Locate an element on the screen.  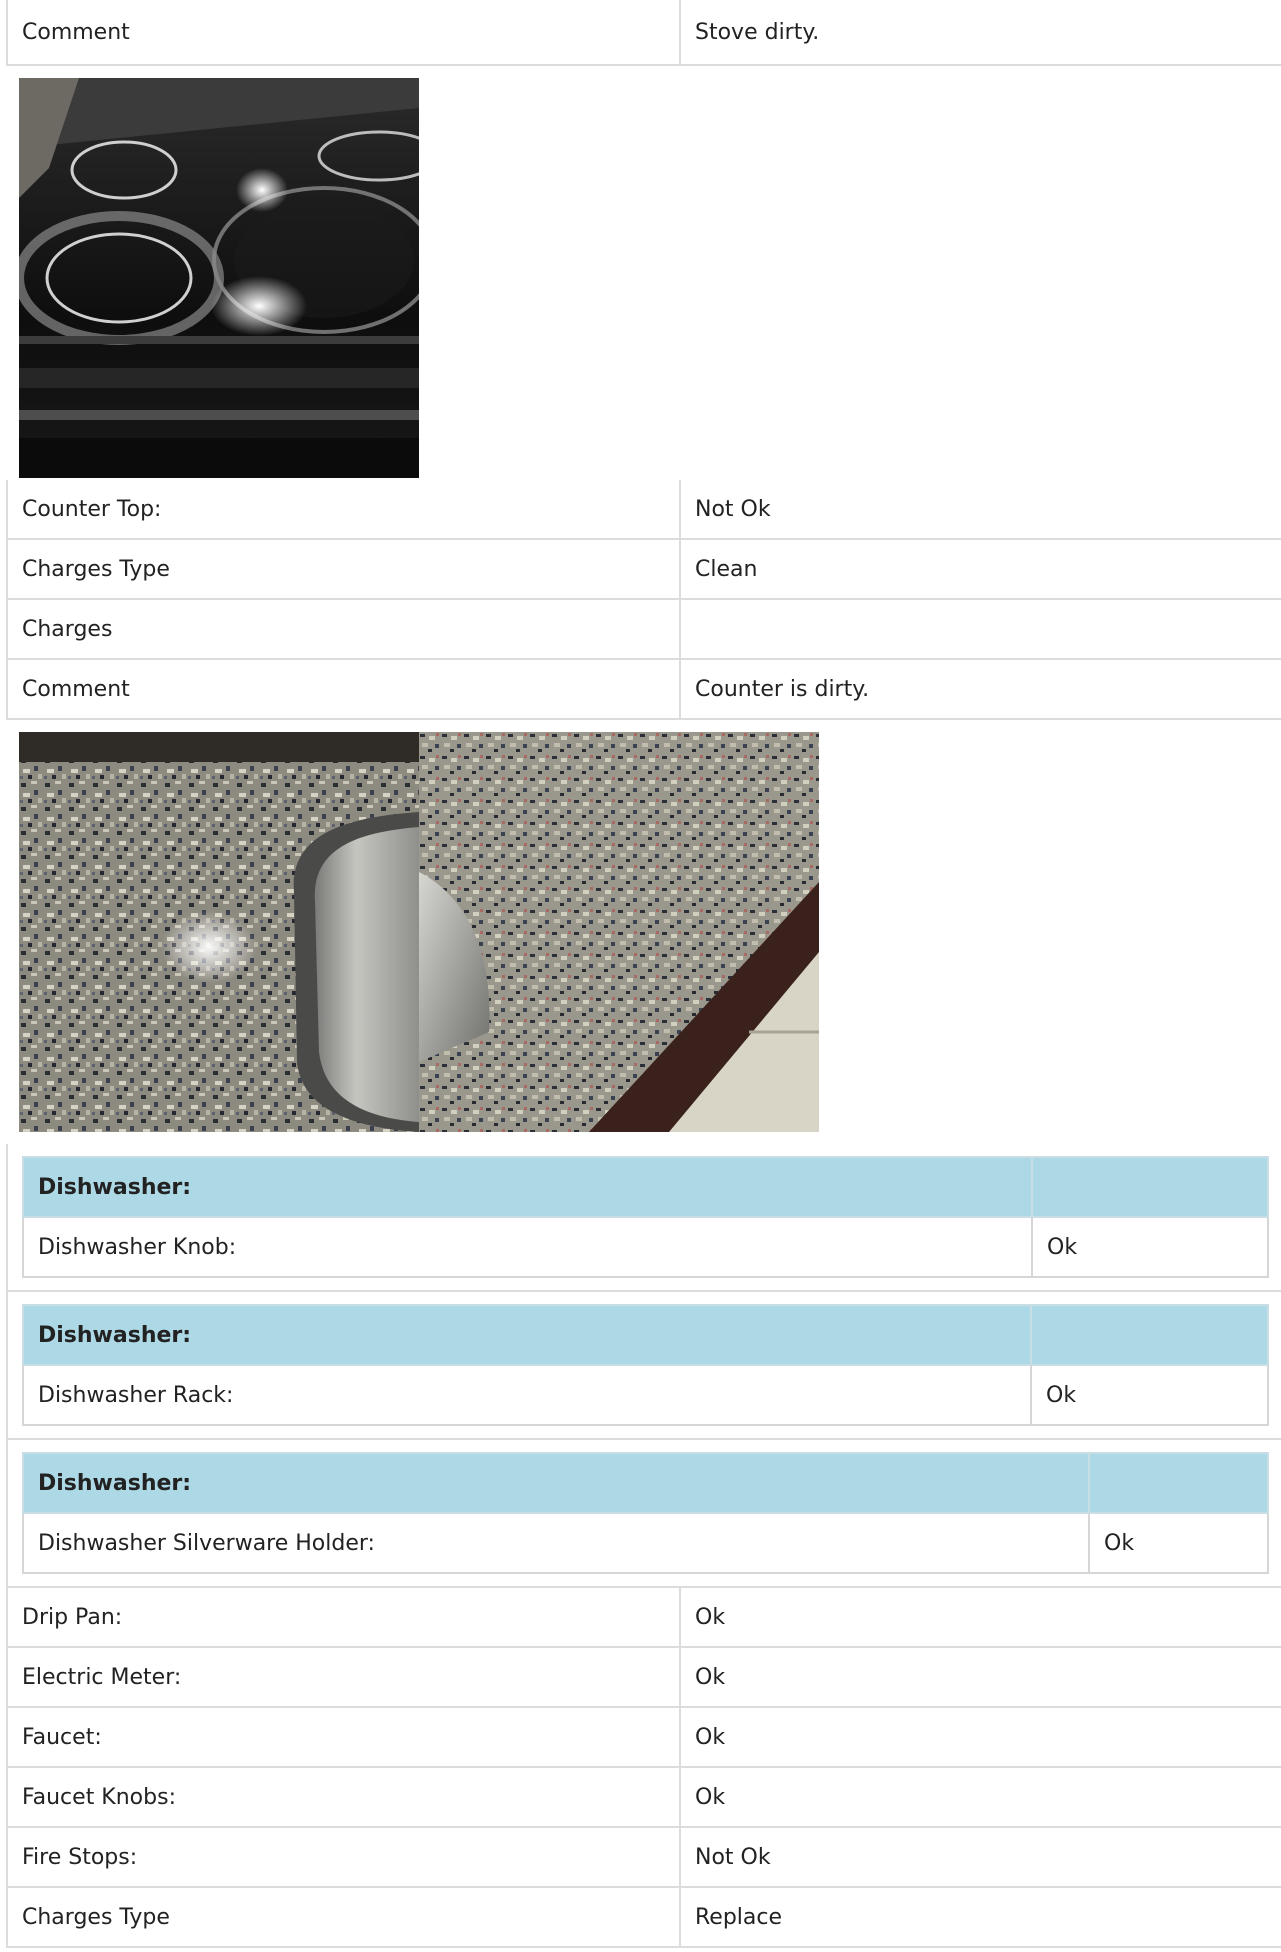
row-label: Charges is located at coordinates (343, 629).